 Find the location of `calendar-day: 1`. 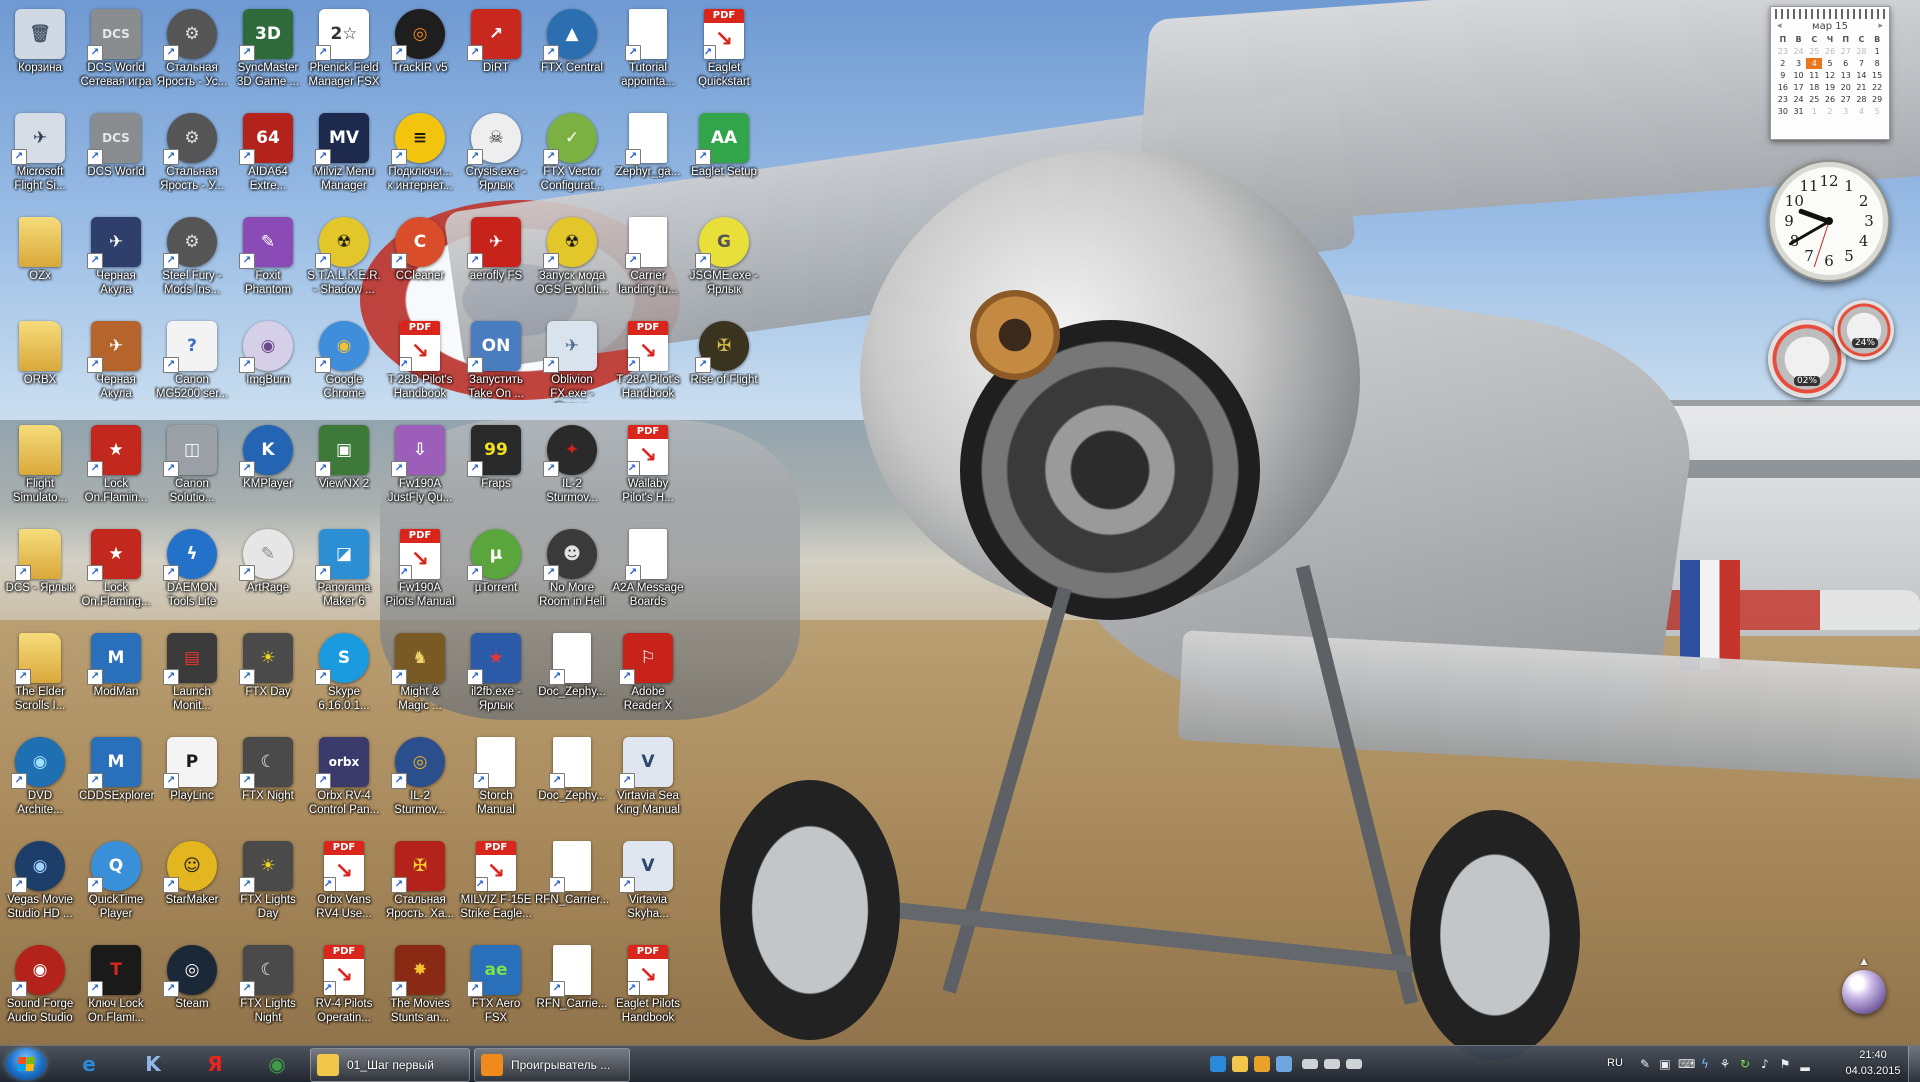

calendar-day: 1 is located at coordinates (1814, 111).